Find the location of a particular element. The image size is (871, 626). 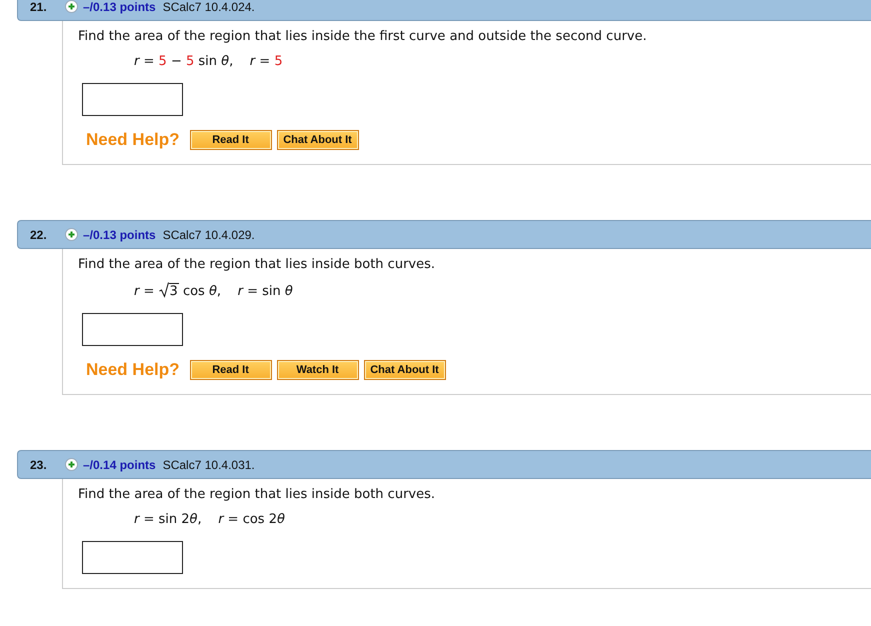

question-source: SCalc7 10.4.024. is located at coordinates (208, 7).